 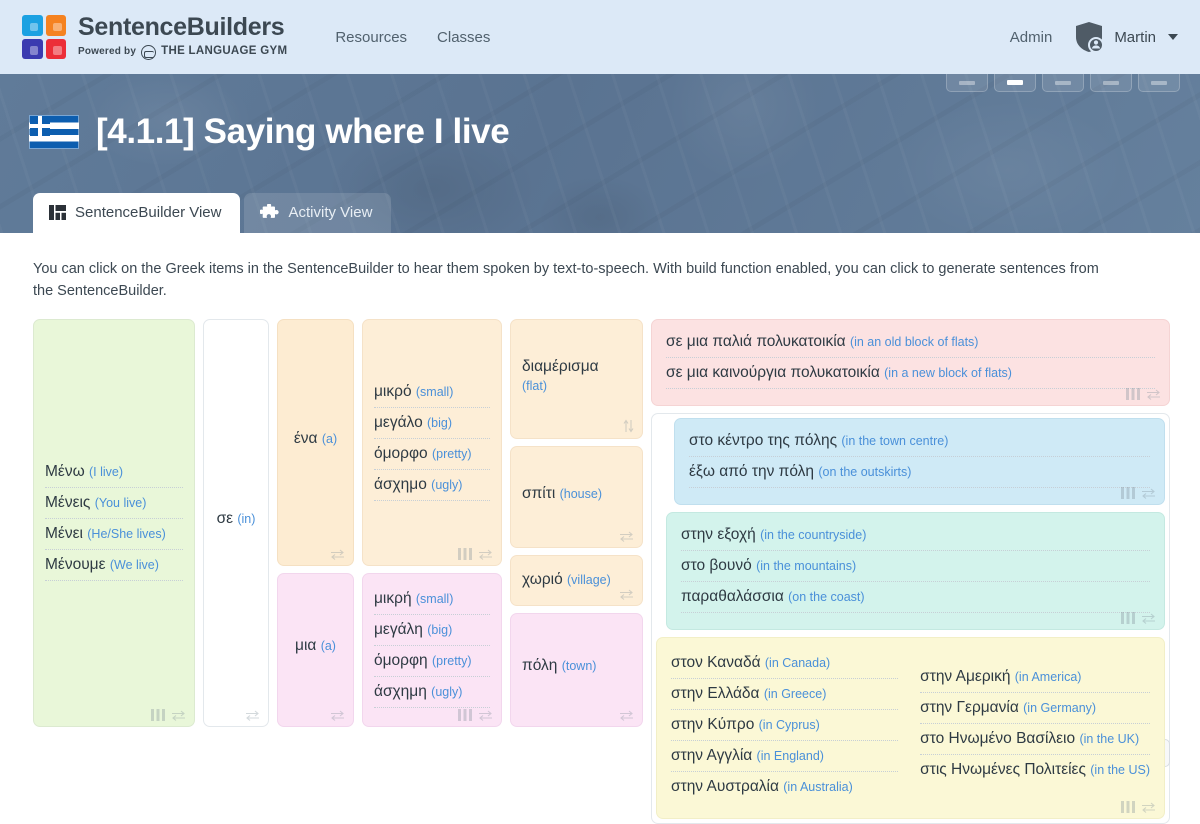 I want to click on sb-item: στο βουνό (in the mountains), so click(x=915, y=566).